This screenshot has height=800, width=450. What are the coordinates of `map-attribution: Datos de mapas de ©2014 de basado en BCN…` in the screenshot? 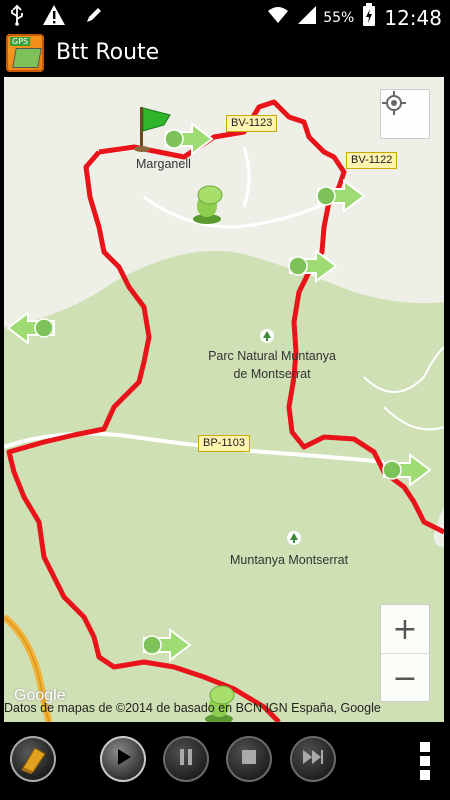 It's located at (192, 708).